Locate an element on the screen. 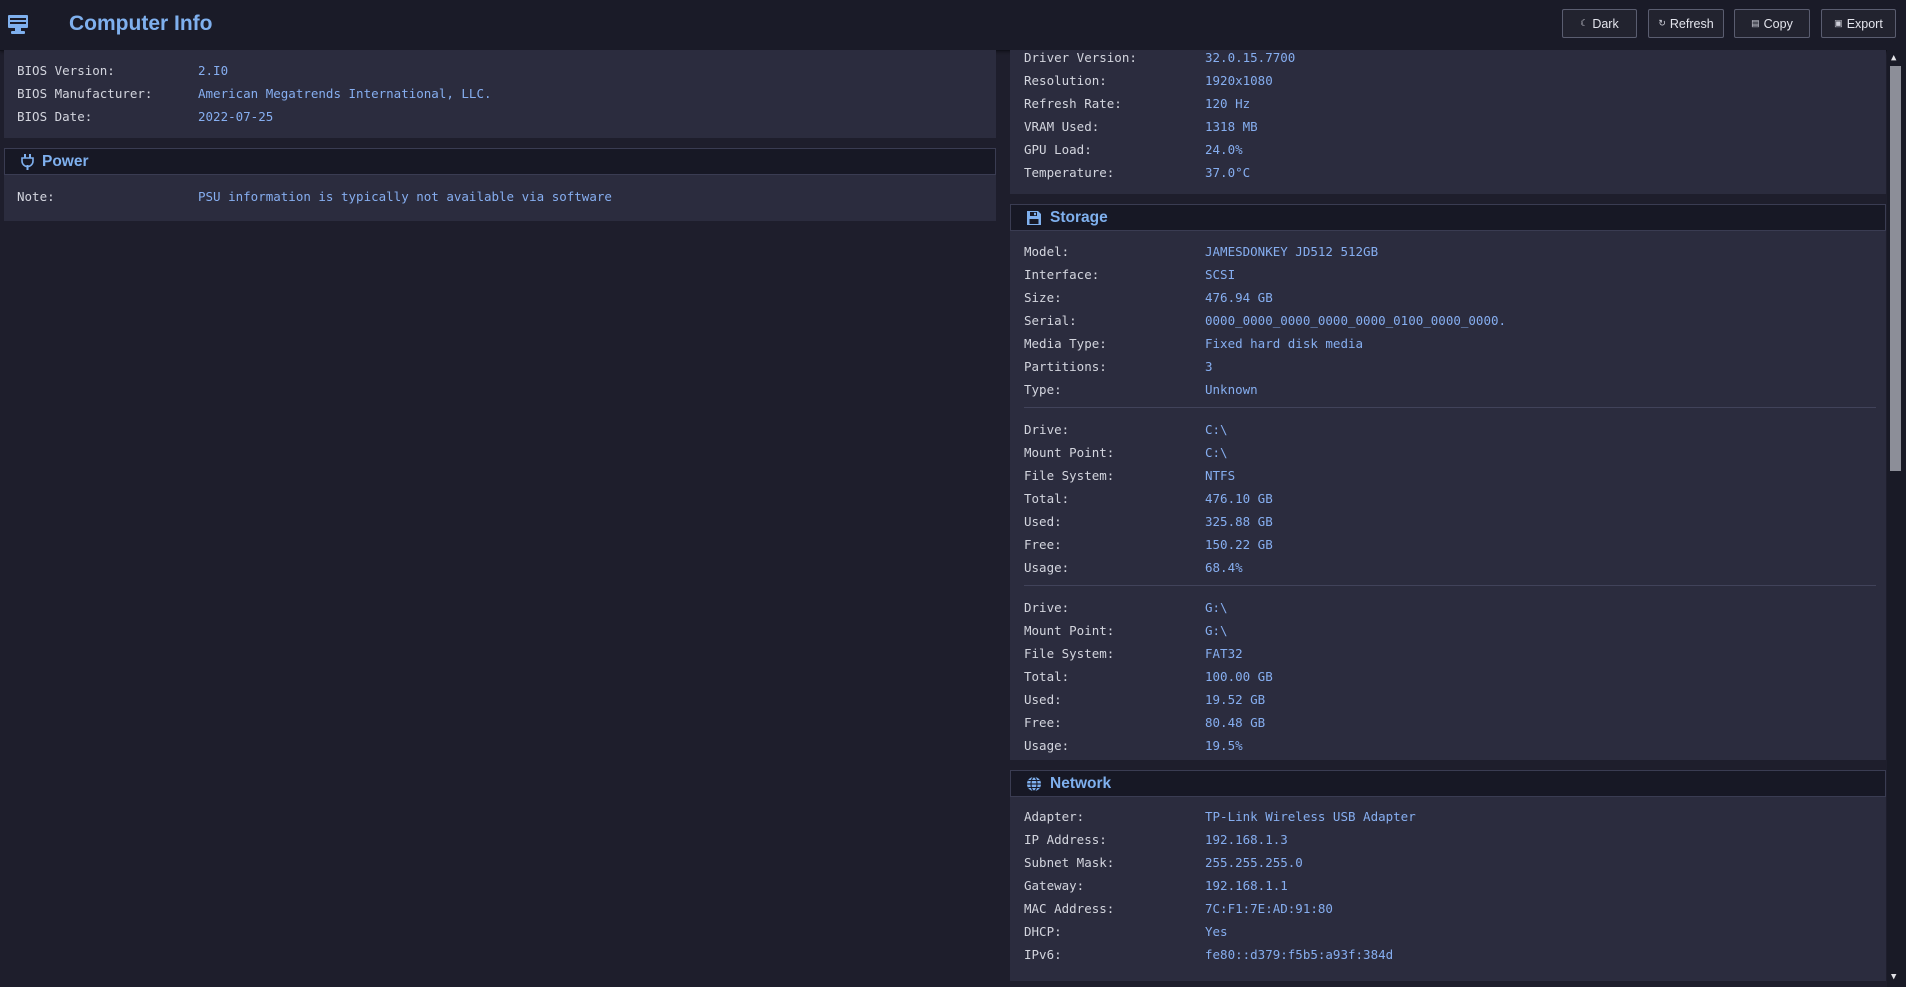 Image resolution: width=1906 pixels, height=987 pixels. field-value: 19.5% is located at coordinates (1224, 745).